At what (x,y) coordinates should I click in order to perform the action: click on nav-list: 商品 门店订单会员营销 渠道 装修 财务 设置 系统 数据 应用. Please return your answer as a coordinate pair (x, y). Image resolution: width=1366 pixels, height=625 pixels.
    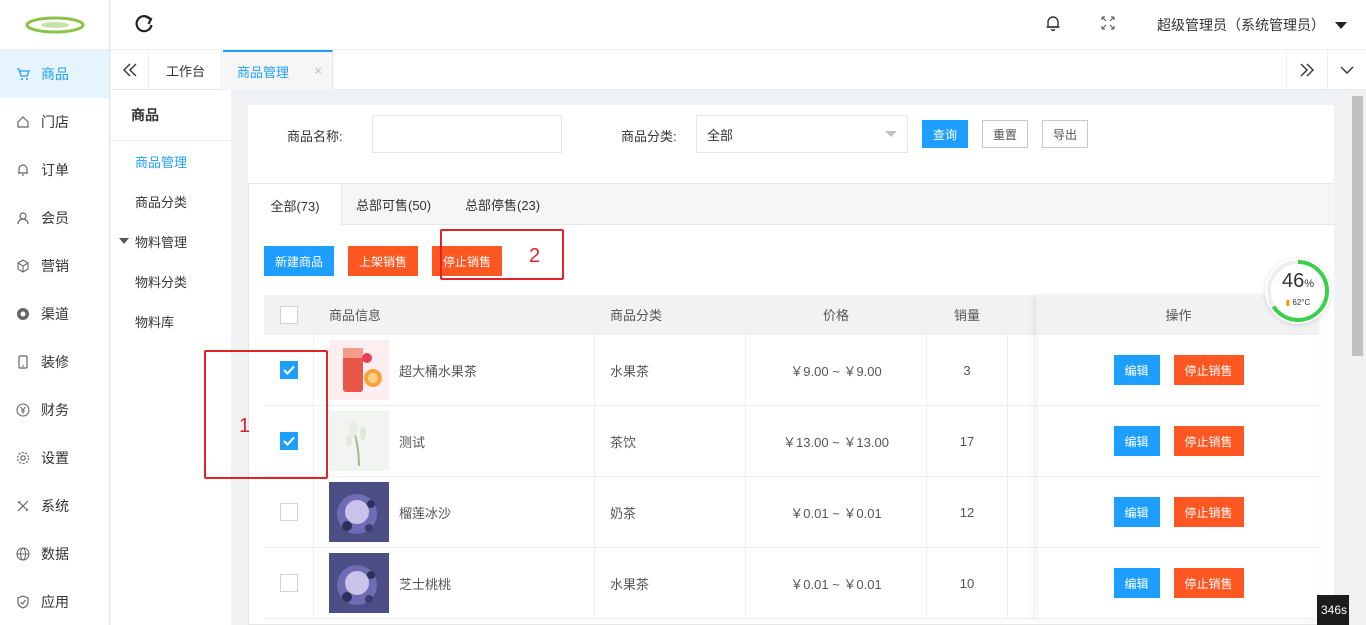
    Looking at the image, I should click on (54, 337).